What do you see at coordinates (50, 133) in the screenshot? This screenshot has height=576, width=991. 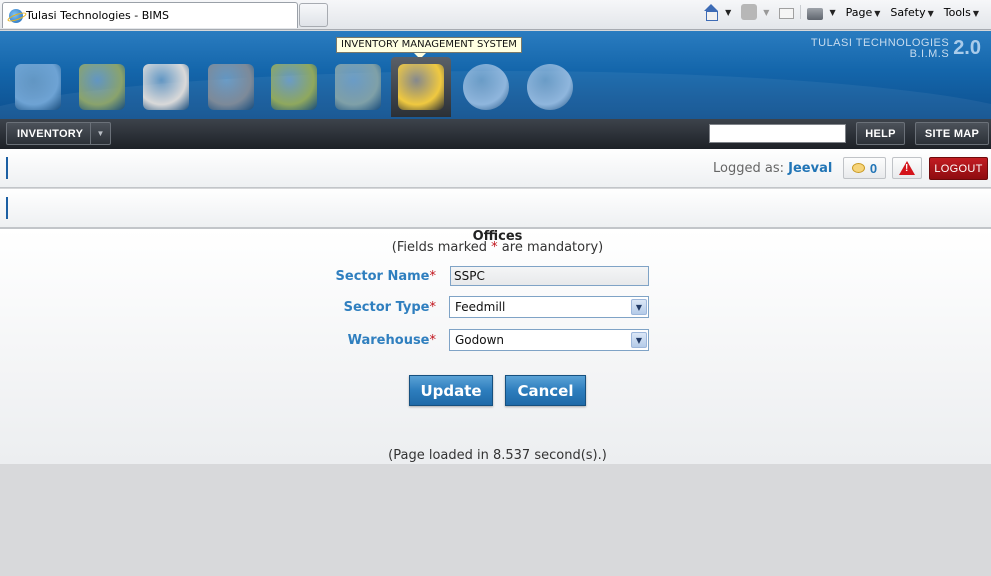 I see `inventory-menu-label: INVENTORY` at bounding box center [50, 133].